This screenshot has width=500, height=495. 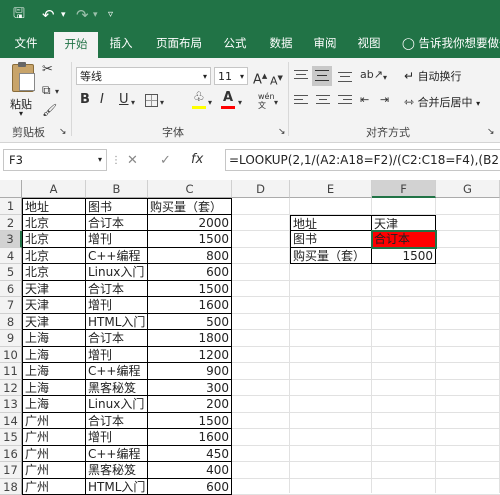 I want to click on customize-icon: ▿, so click(x=110, y=15).